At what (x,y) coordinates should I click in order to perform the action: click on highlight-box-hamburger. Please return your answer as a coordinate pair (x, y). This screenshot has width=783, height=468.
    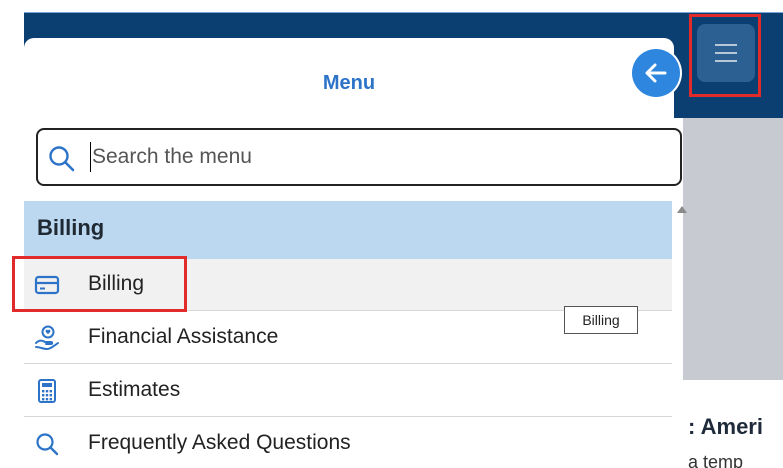
    Looking at the image, I should click on (725, 55).